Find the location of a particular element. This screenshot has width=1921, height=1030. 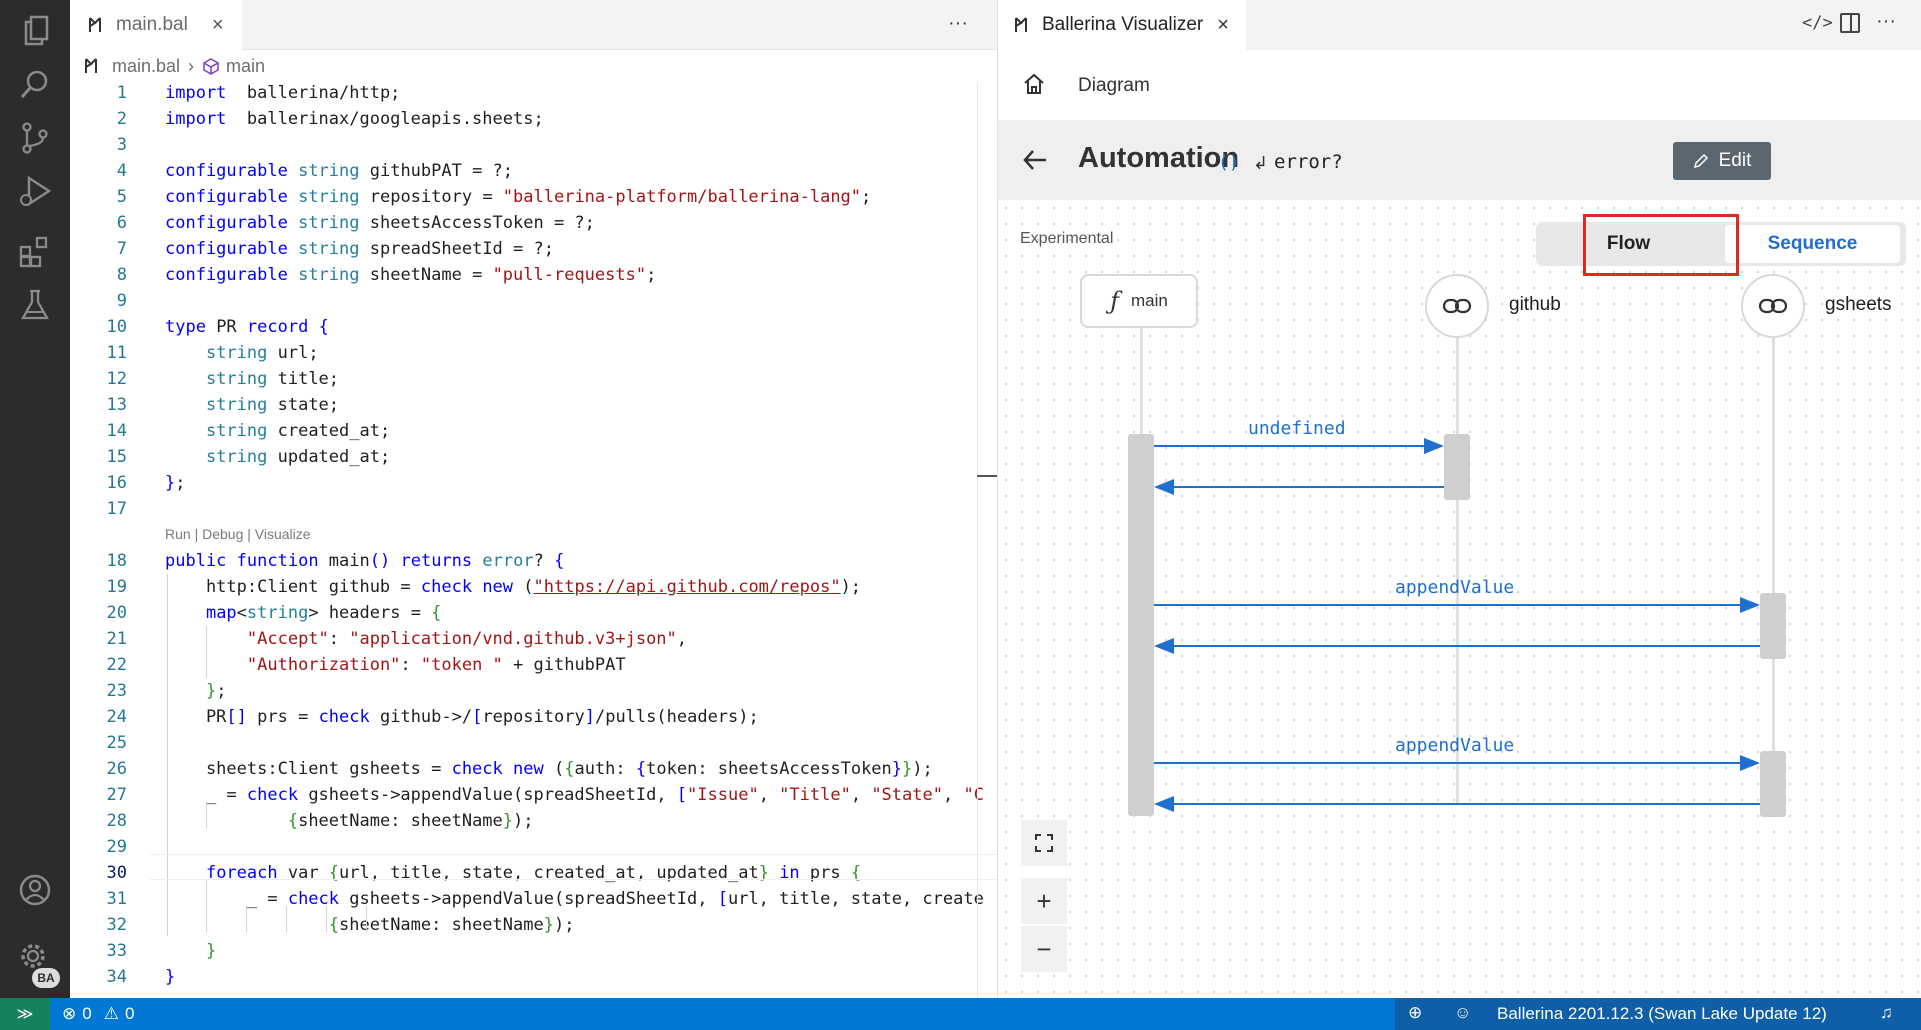

code-token: created_at; is located at coordinates (329, 431).